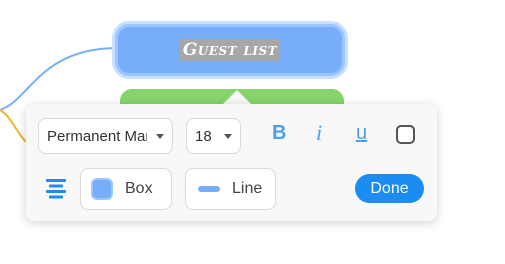  Describe the element at coordinates (361, 133) in the screenshot. I see `underline-button: u` at that location.